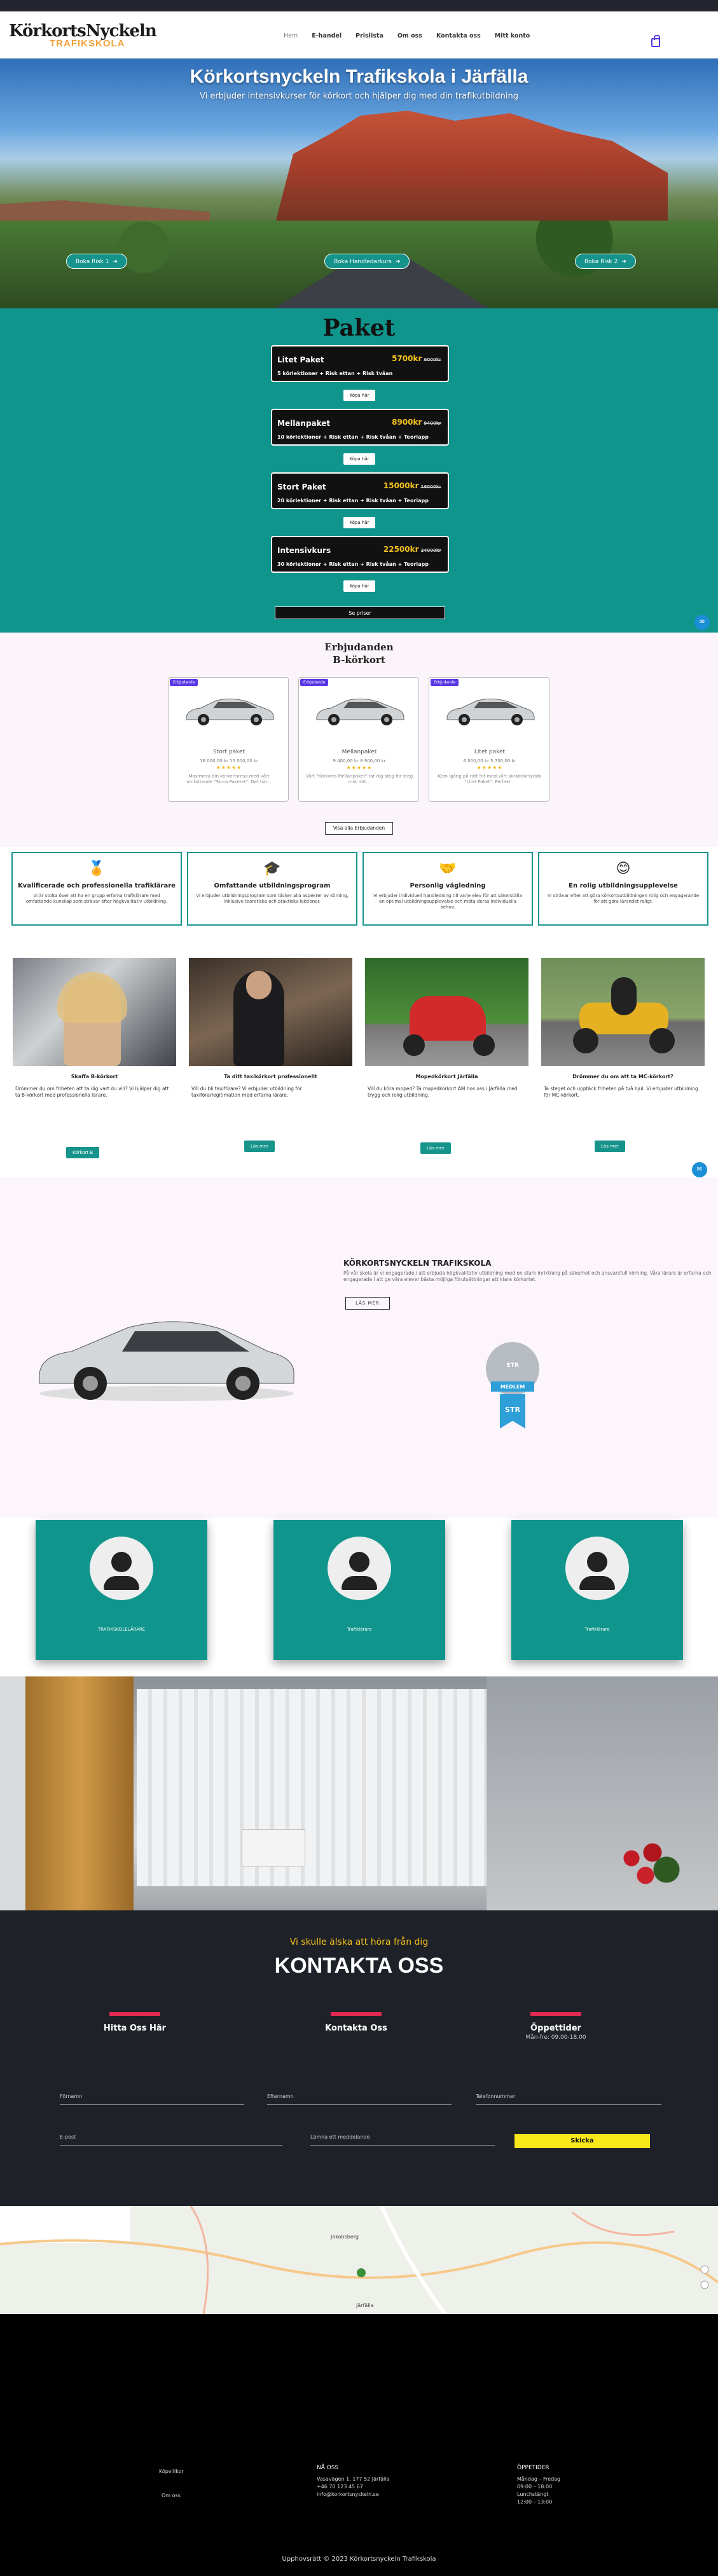 This screenshot has width=718, height=2576. What do you see at coordinates (359, 1793) in the screenshot?
I see `office-photo` at bounding box center [359, 1793].